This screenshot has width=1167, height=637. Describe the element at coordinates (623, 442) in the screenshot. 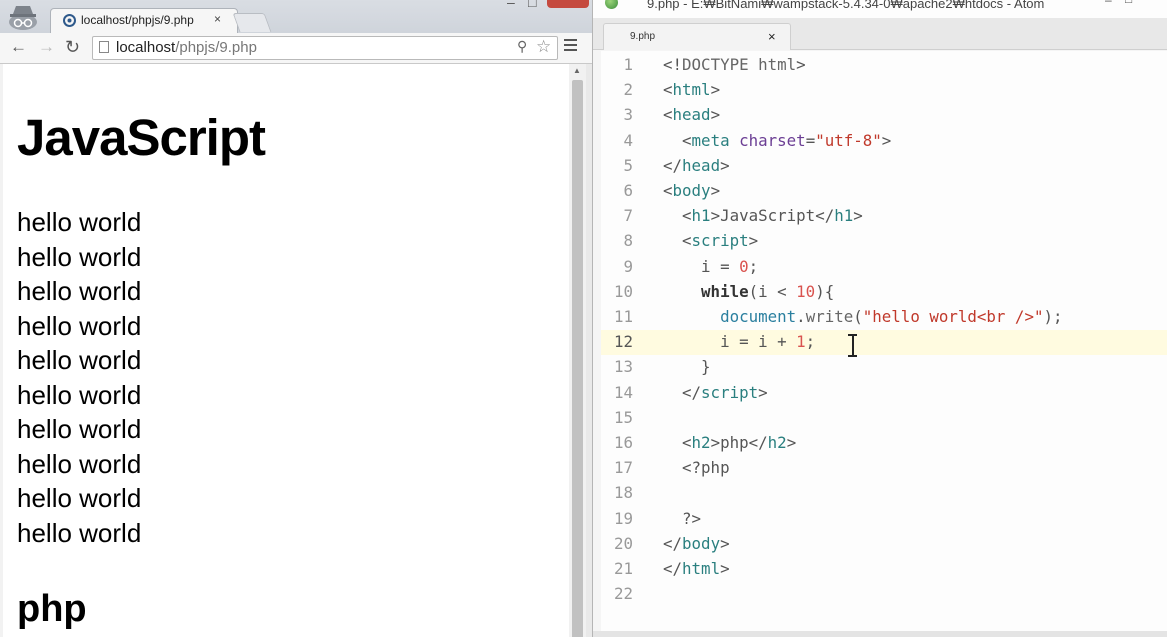

I see `line-number: 16` at that location.